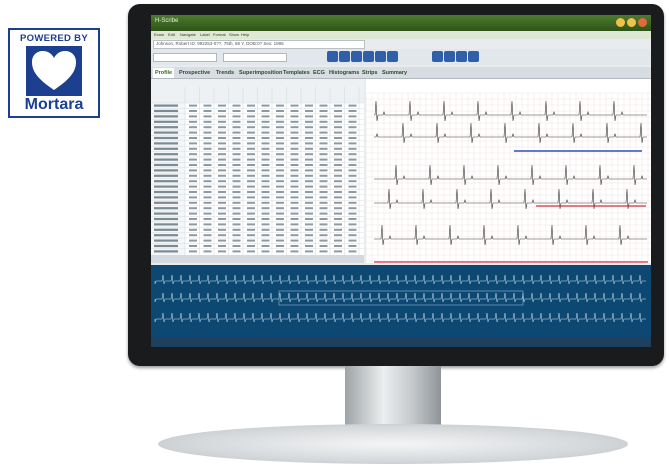 The image size is (669, 467). What do you see at coordinates (620, 22) in the screenshot?
I see `minimize-icon` at bounding box center [620, 22].